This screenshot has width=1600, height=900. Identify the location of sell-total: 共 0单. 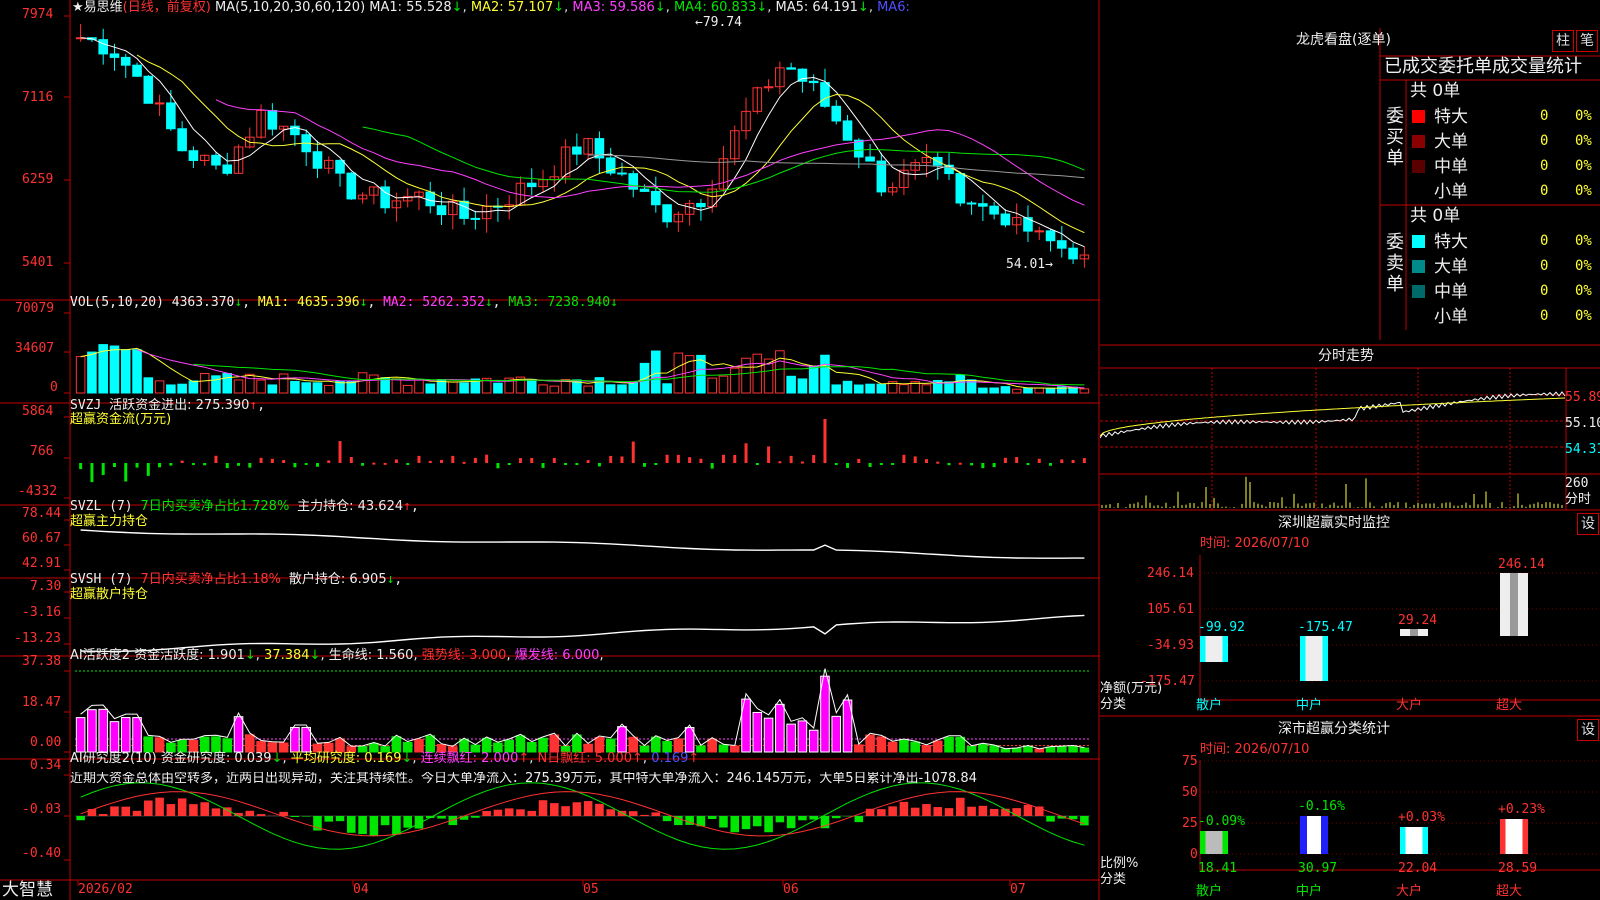
(1435, 216).